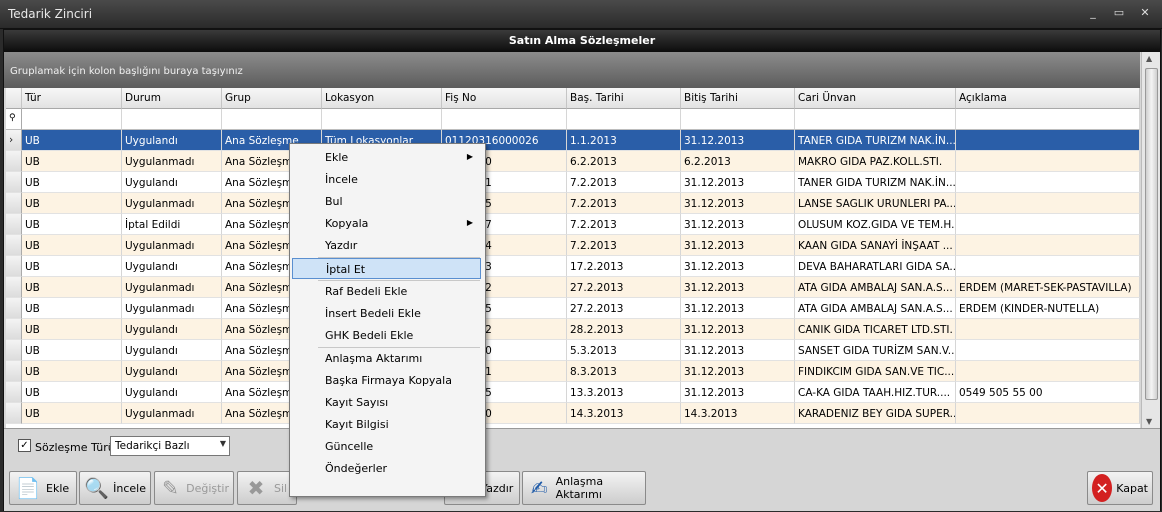  I want to click on context-menu-item: İptal Et, so click(386, 268).